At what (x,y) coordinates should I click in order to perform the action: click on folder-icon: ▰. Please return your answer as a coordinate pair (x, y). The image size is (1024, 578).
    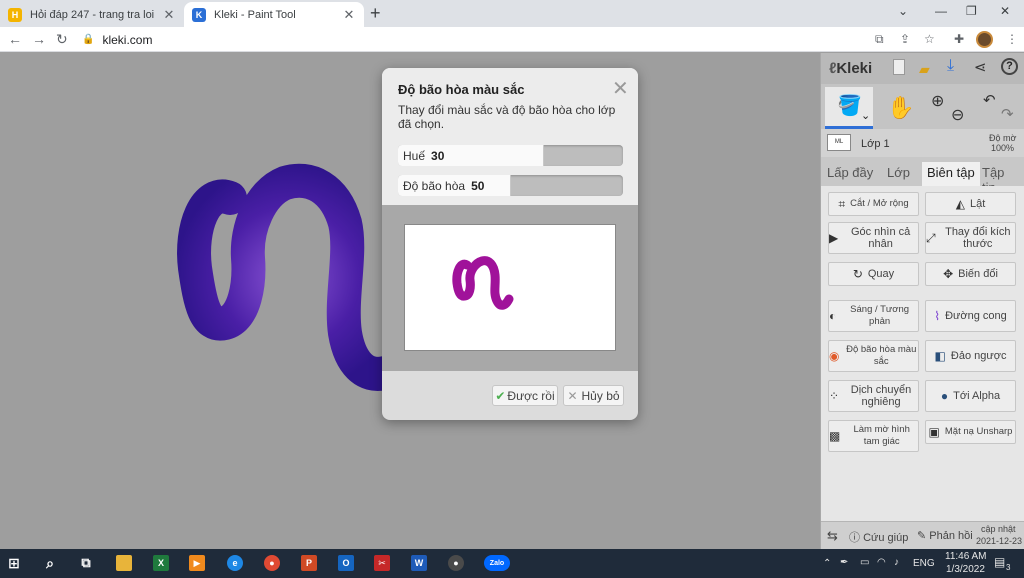
    Looking at the image, I should click on (924, 69).